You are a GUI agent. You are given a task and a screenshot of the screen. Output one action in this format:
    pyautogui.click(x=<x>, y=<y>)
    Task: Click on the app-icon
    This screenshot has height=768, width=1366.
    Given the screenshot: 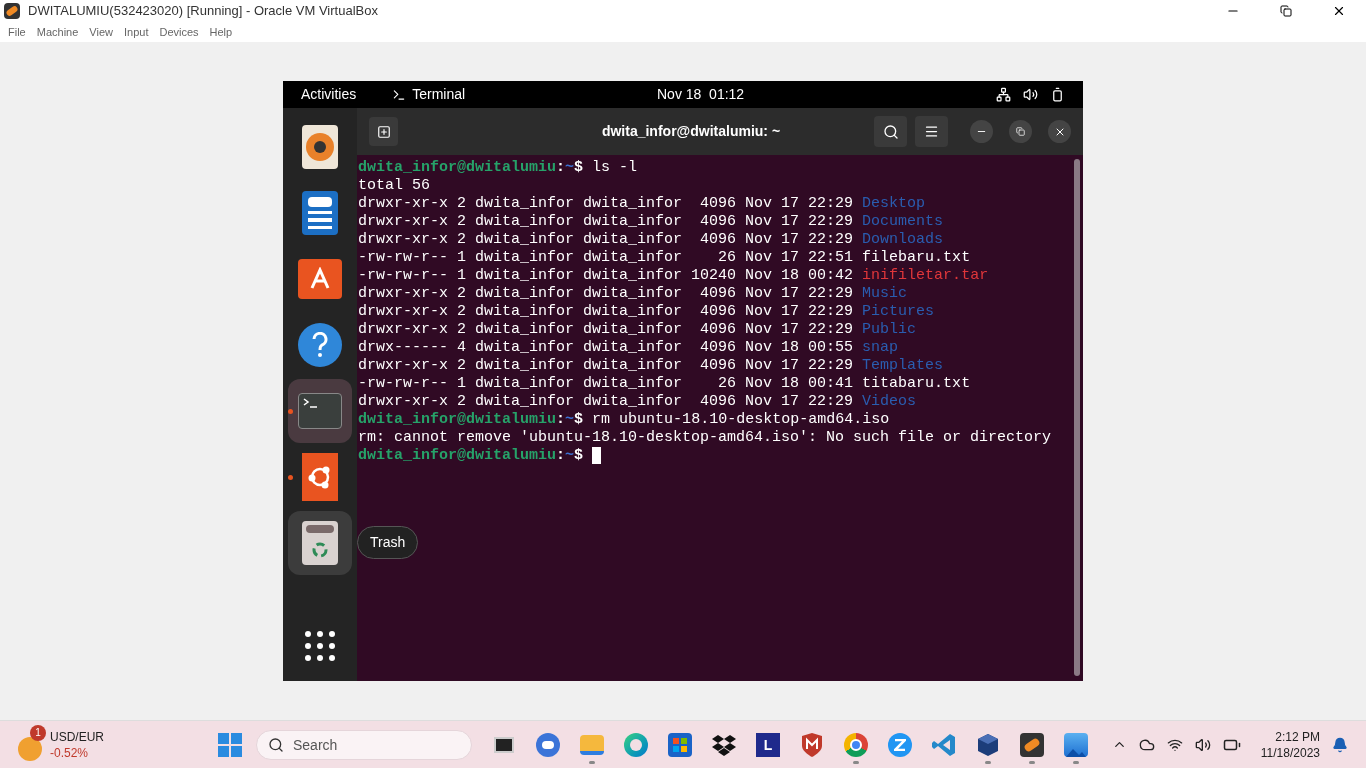 What is the action you would take?
    pyautogui.click(x=1032, y=744)
    